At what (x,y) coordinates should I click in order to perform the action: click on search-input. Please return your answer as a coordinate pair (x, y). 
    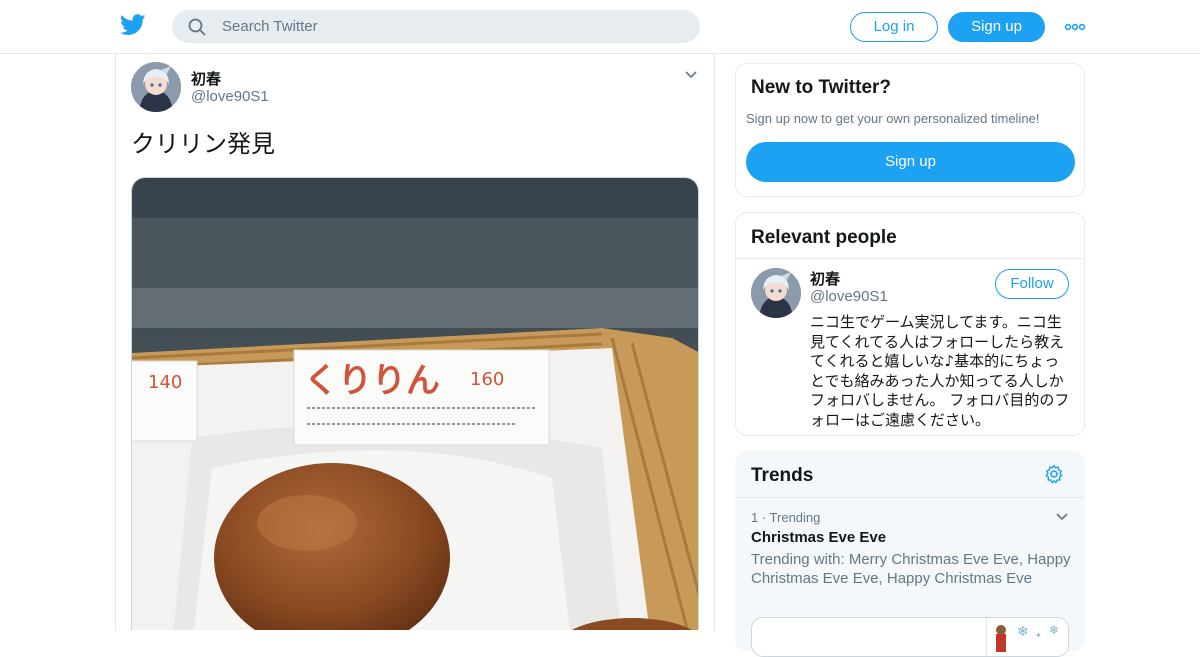
    Looking at the image, I should click on (452, 26).